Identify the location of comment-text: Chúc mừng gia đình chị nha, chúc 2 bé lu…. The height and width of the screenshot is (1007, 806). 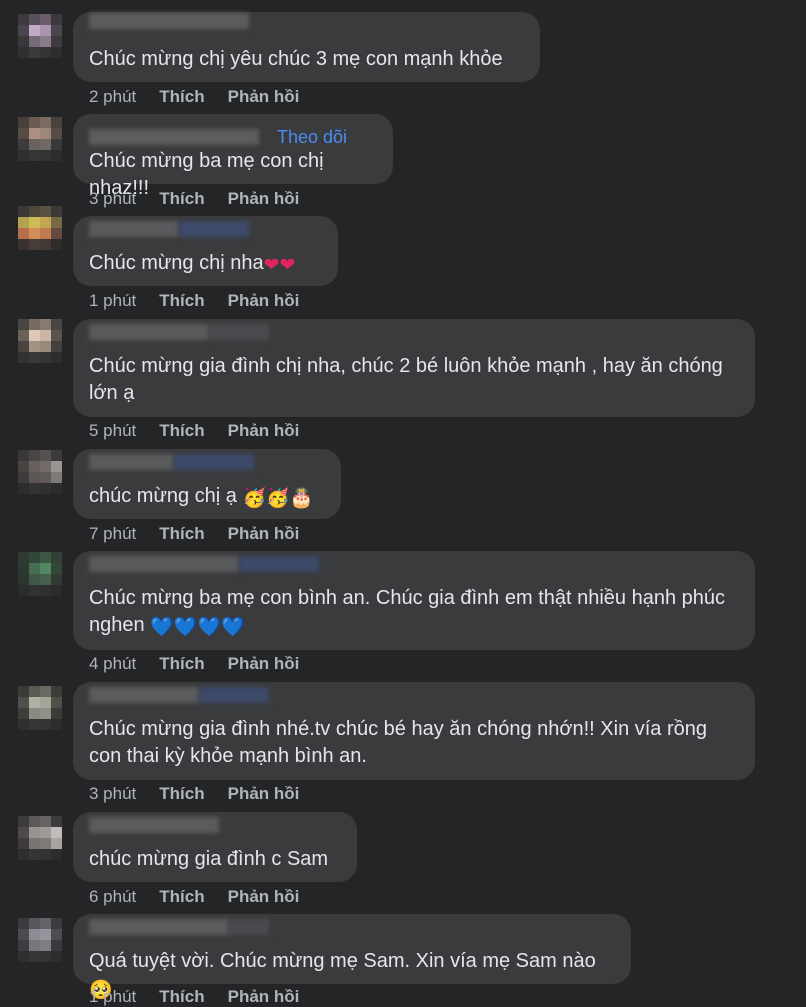
(406, 379).